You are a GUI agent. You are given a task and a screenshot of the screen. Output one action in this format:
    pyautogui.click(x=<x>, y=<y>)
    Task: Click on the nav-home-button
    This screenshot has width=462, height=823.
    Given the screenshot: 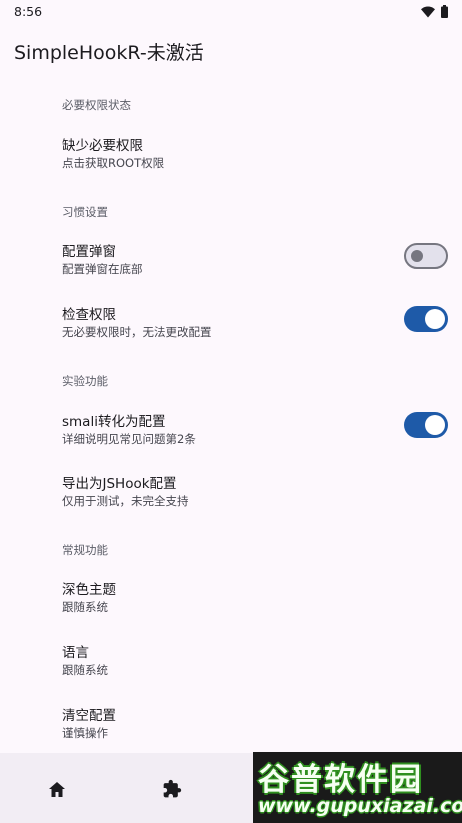 What is the action you would take?
    pyautogui.click(x=57, y=789)
    